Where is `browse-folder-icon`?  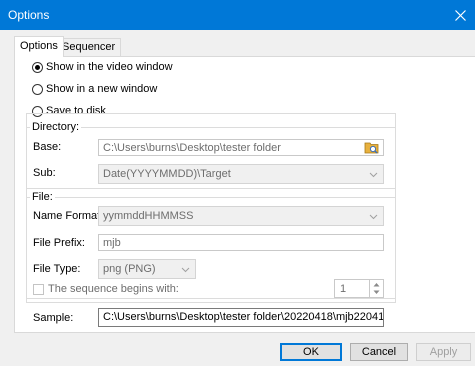 browse-folder-icon is located at coordinates (372, 147).